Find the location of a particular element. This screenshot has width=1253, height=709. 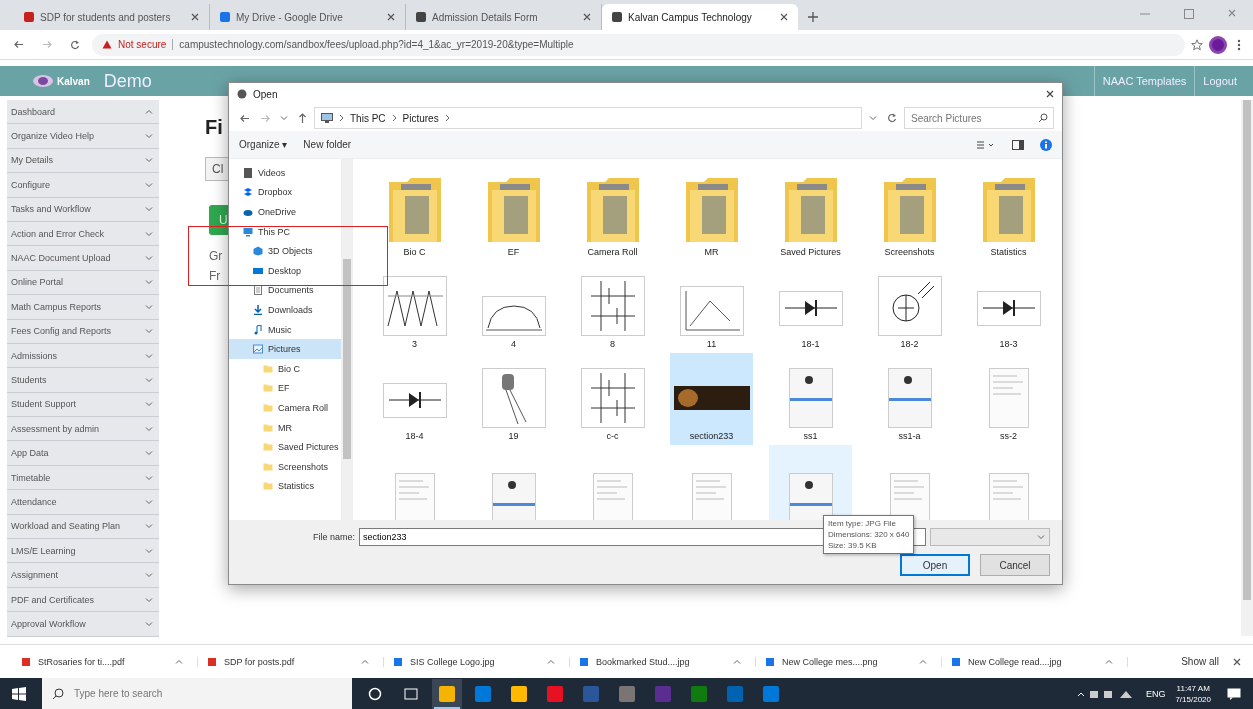

nav-item: 3D Objects is located at coordinates (285, 251).